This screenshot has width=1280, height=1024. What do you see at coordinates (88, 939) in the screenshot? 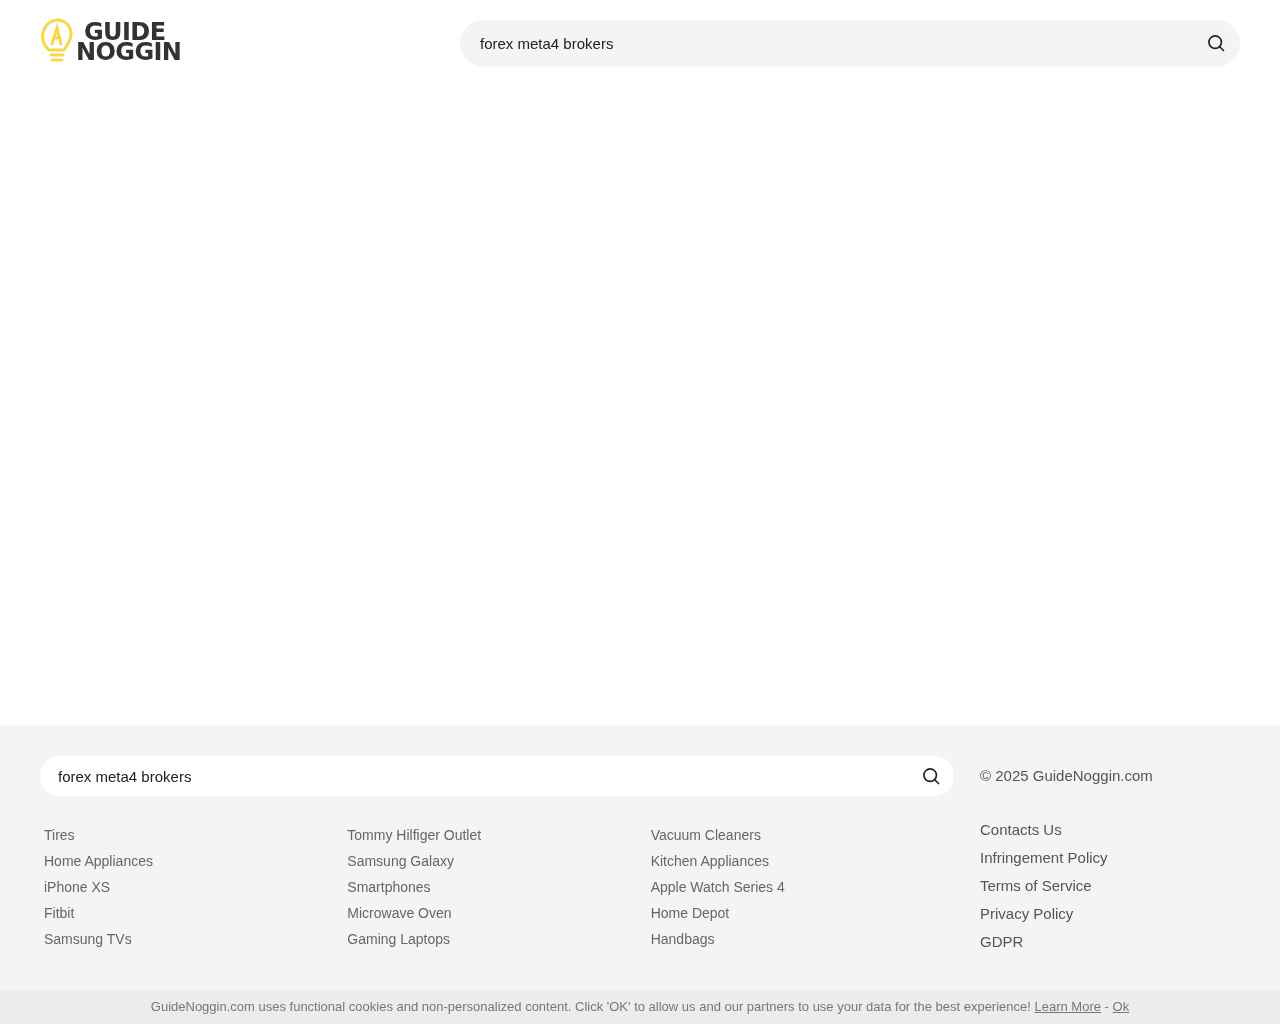
I see `footer-link: Samsung TVs` at bounding box center [88, 939].